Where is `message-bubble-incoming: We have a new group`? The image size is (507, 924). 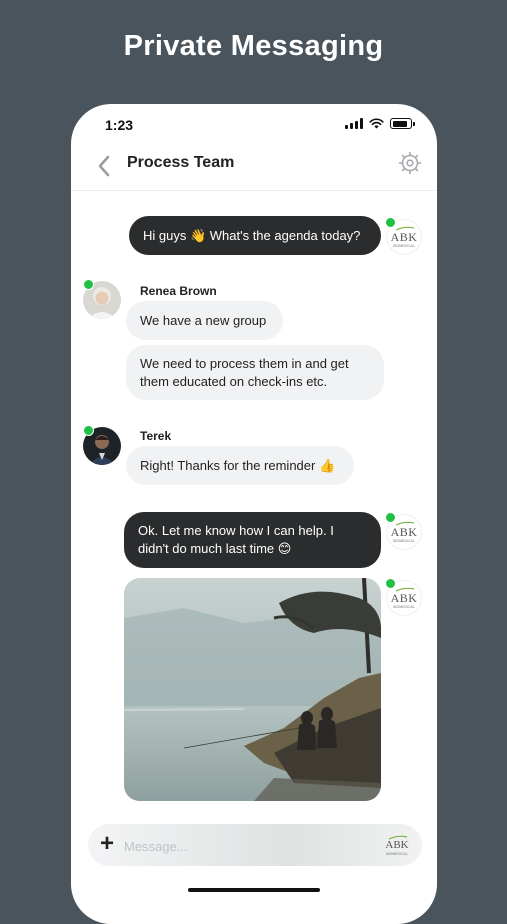 message-bubble-incoming: We have a new group is located at coordinates (204, 320).